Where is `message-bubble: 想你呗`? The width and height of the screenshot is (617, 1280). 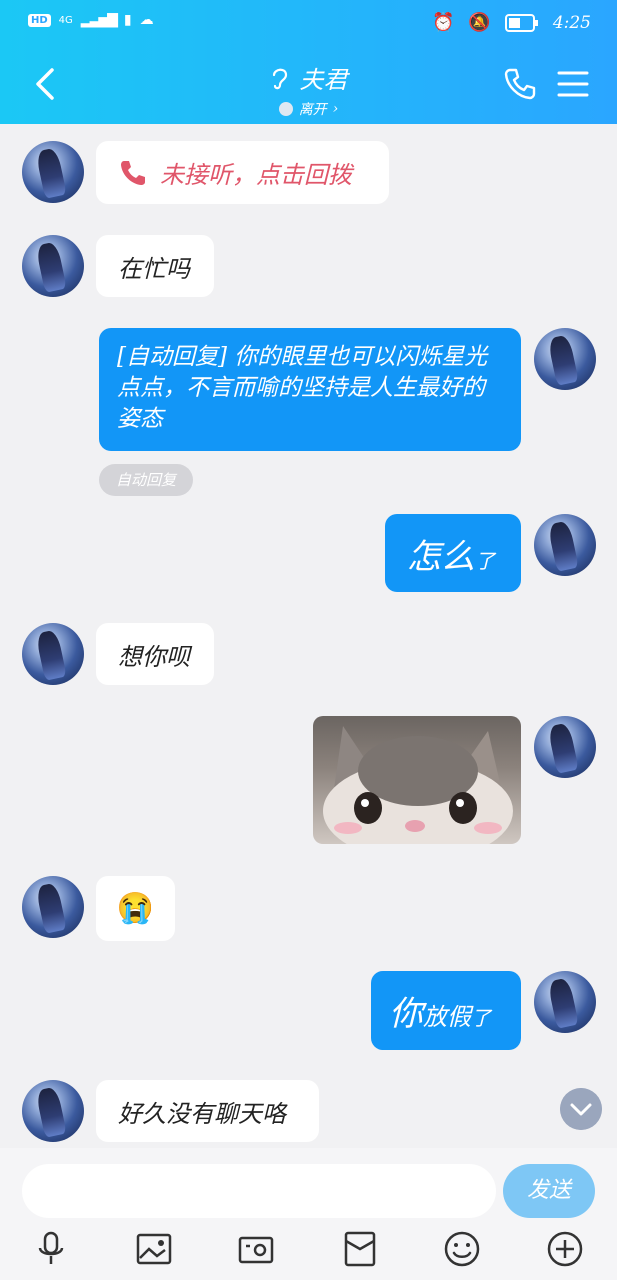
message-bubble: 想你呗 is located at coordinates (155, 654).